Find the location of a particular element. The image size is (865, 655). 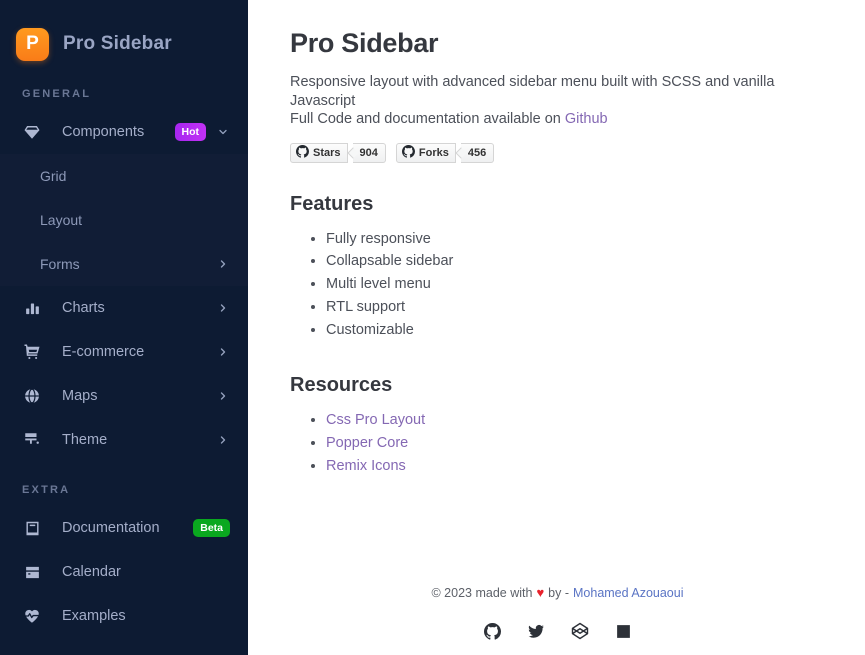

twitter-icon is located at coordinates (536, 633).